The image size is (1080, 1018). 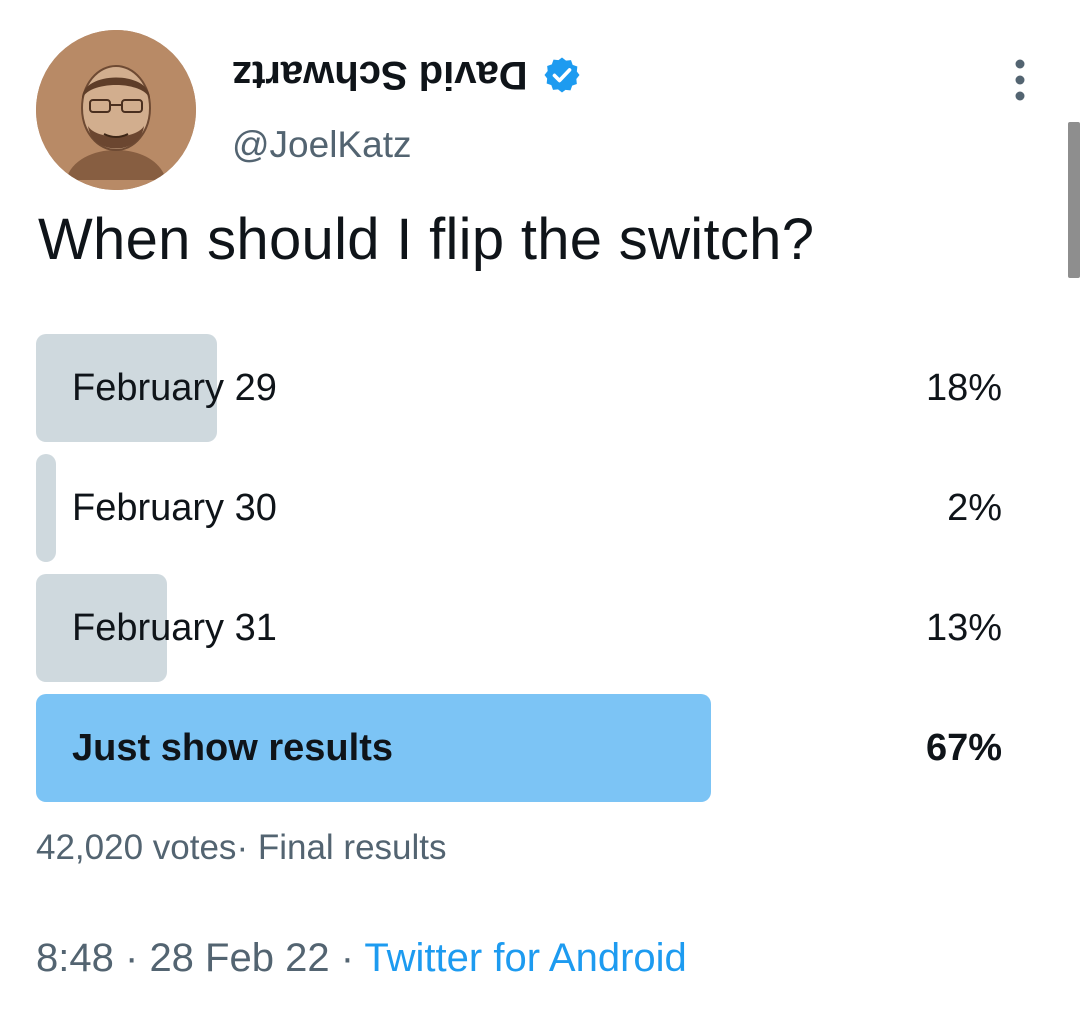 What do you see at coordinates (519, 748) in the screenshot?
I see `poll-option-winner: Just show results 67%` at bounding box center [519, 748].